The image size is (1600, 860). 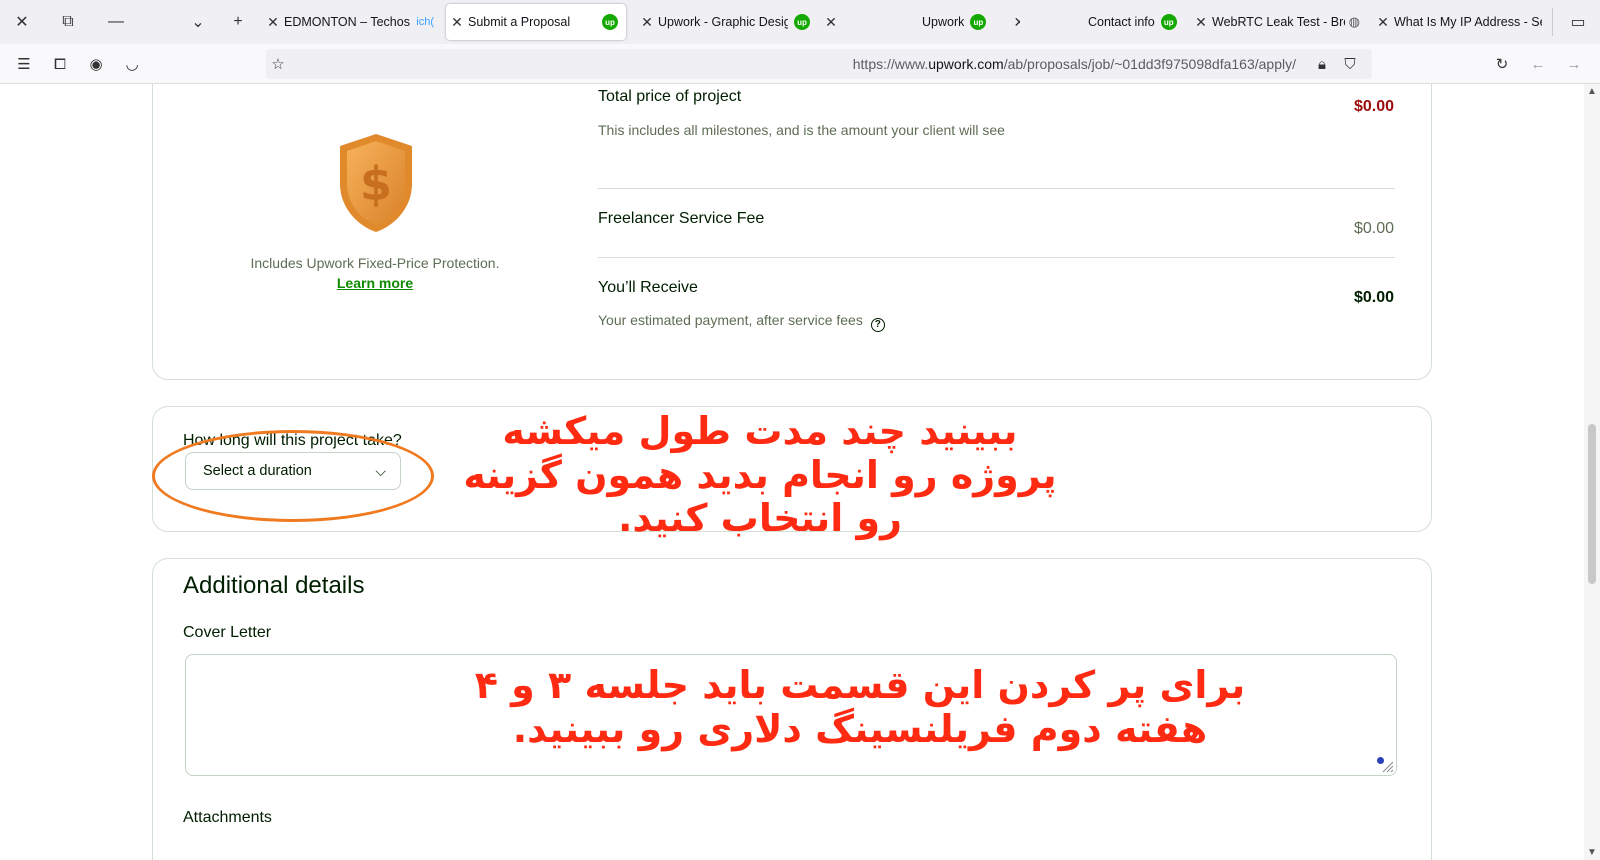 What do you see at coordinates (293, 476) in the screenshot?
I see `highlight-ellipse` at bounding box center [293, 476].